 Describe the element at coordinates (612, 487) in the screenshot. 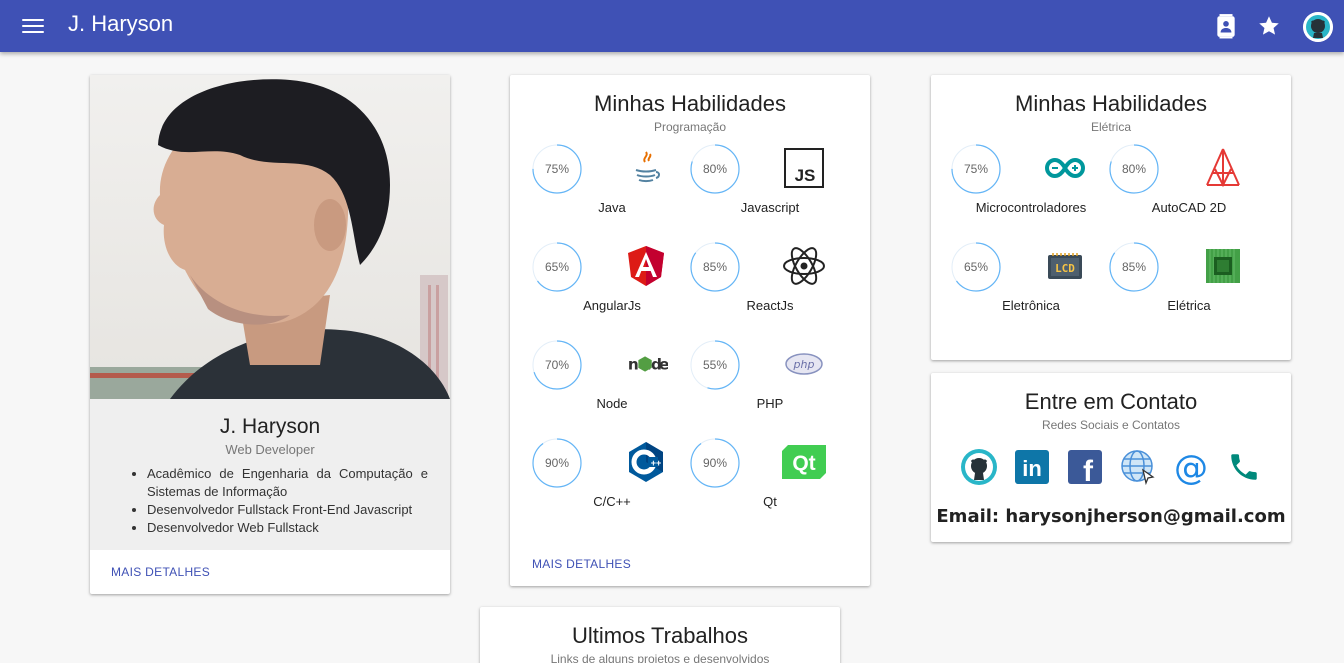

I see `skill-item: 90% ++ C/C++` at that location.